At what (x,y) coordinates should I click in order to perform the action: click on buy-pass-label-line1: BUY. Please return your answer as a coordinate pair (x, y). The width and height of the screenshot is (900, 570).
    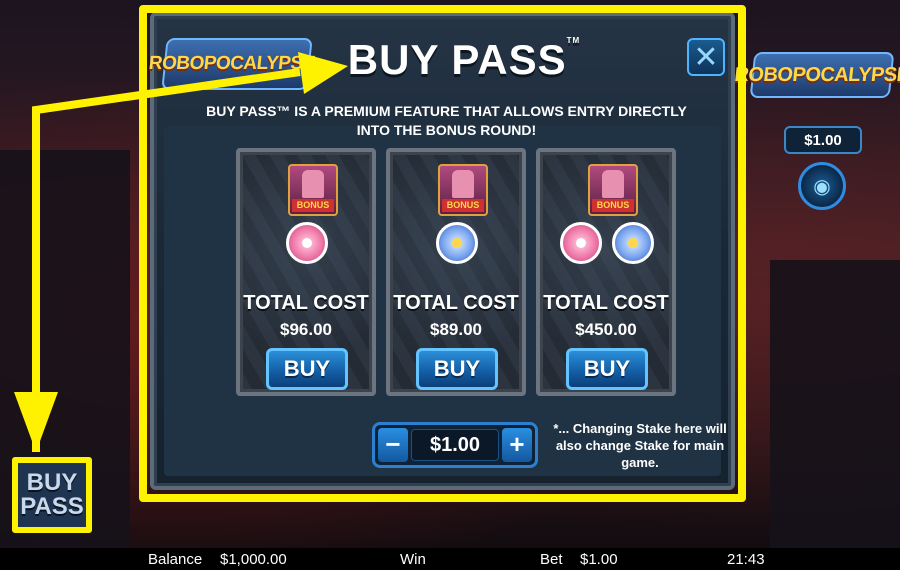
    Looking at the image, I should click on (52, 482).